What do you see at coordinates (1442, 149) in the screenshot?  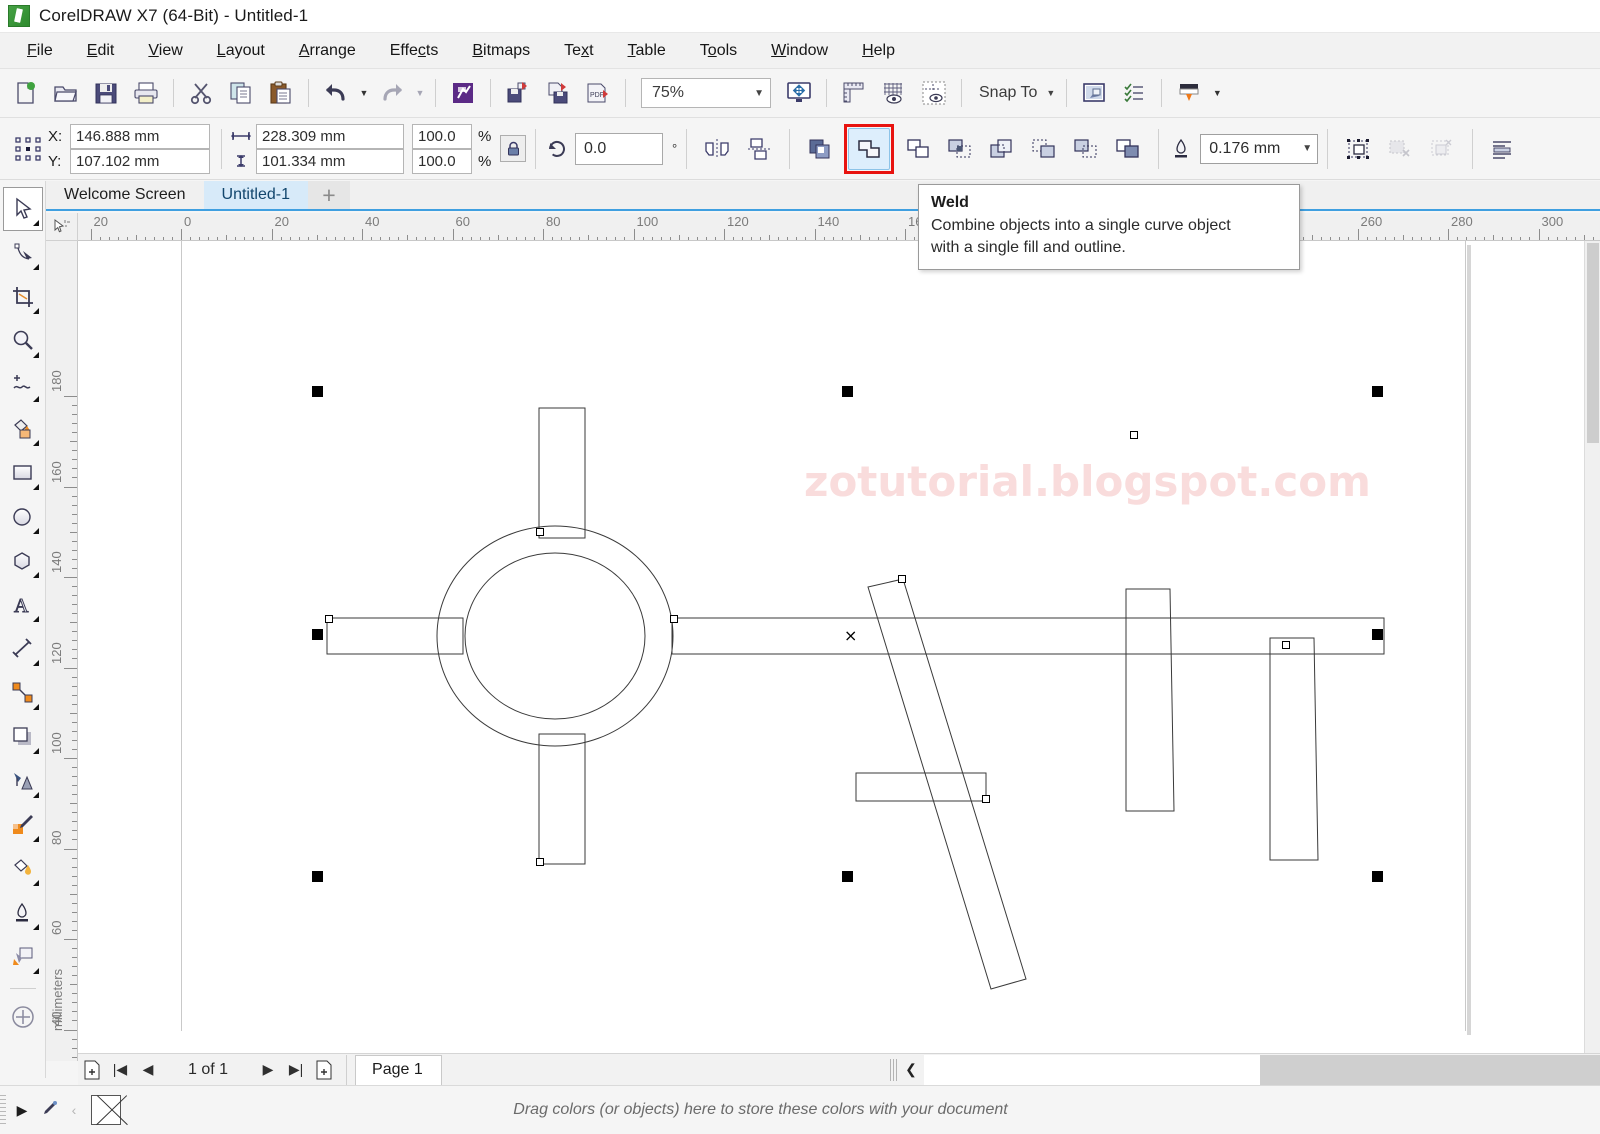 I see `edit-bitmap-button` at bounding box center [1442, 149].